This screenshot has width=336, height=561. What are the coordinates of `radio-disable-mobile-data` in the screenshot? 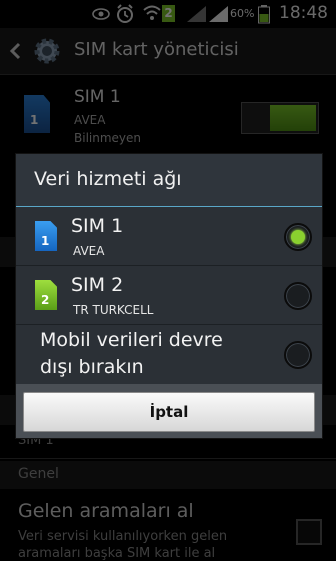 It's located at (298, 355).